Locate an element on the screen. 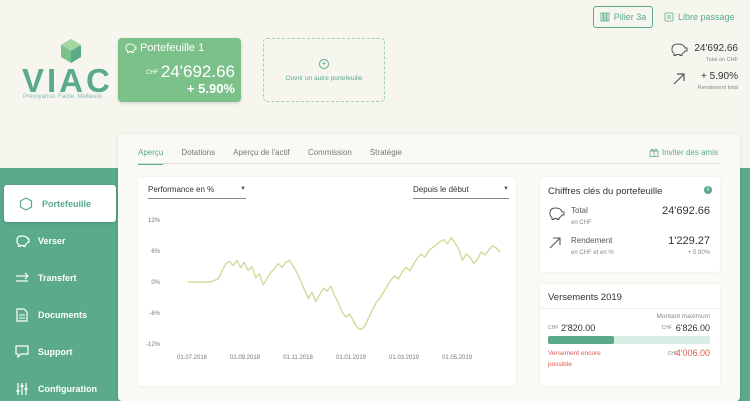 The image size is (750, 401). x-tick-label: 01.05.2019 is located at coordinates (457, 358).